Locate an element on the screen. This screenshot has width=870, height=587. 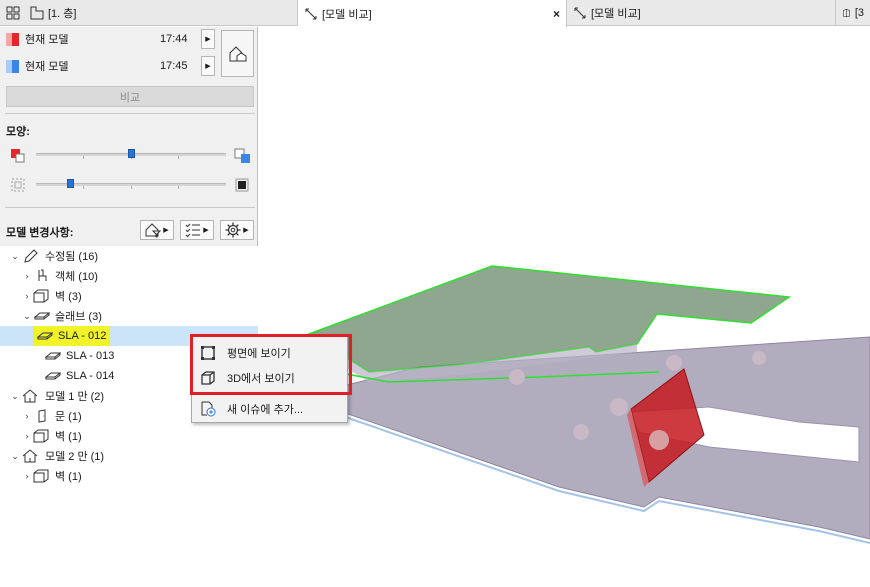
swap-models-button is located at coordinates (237, 53).